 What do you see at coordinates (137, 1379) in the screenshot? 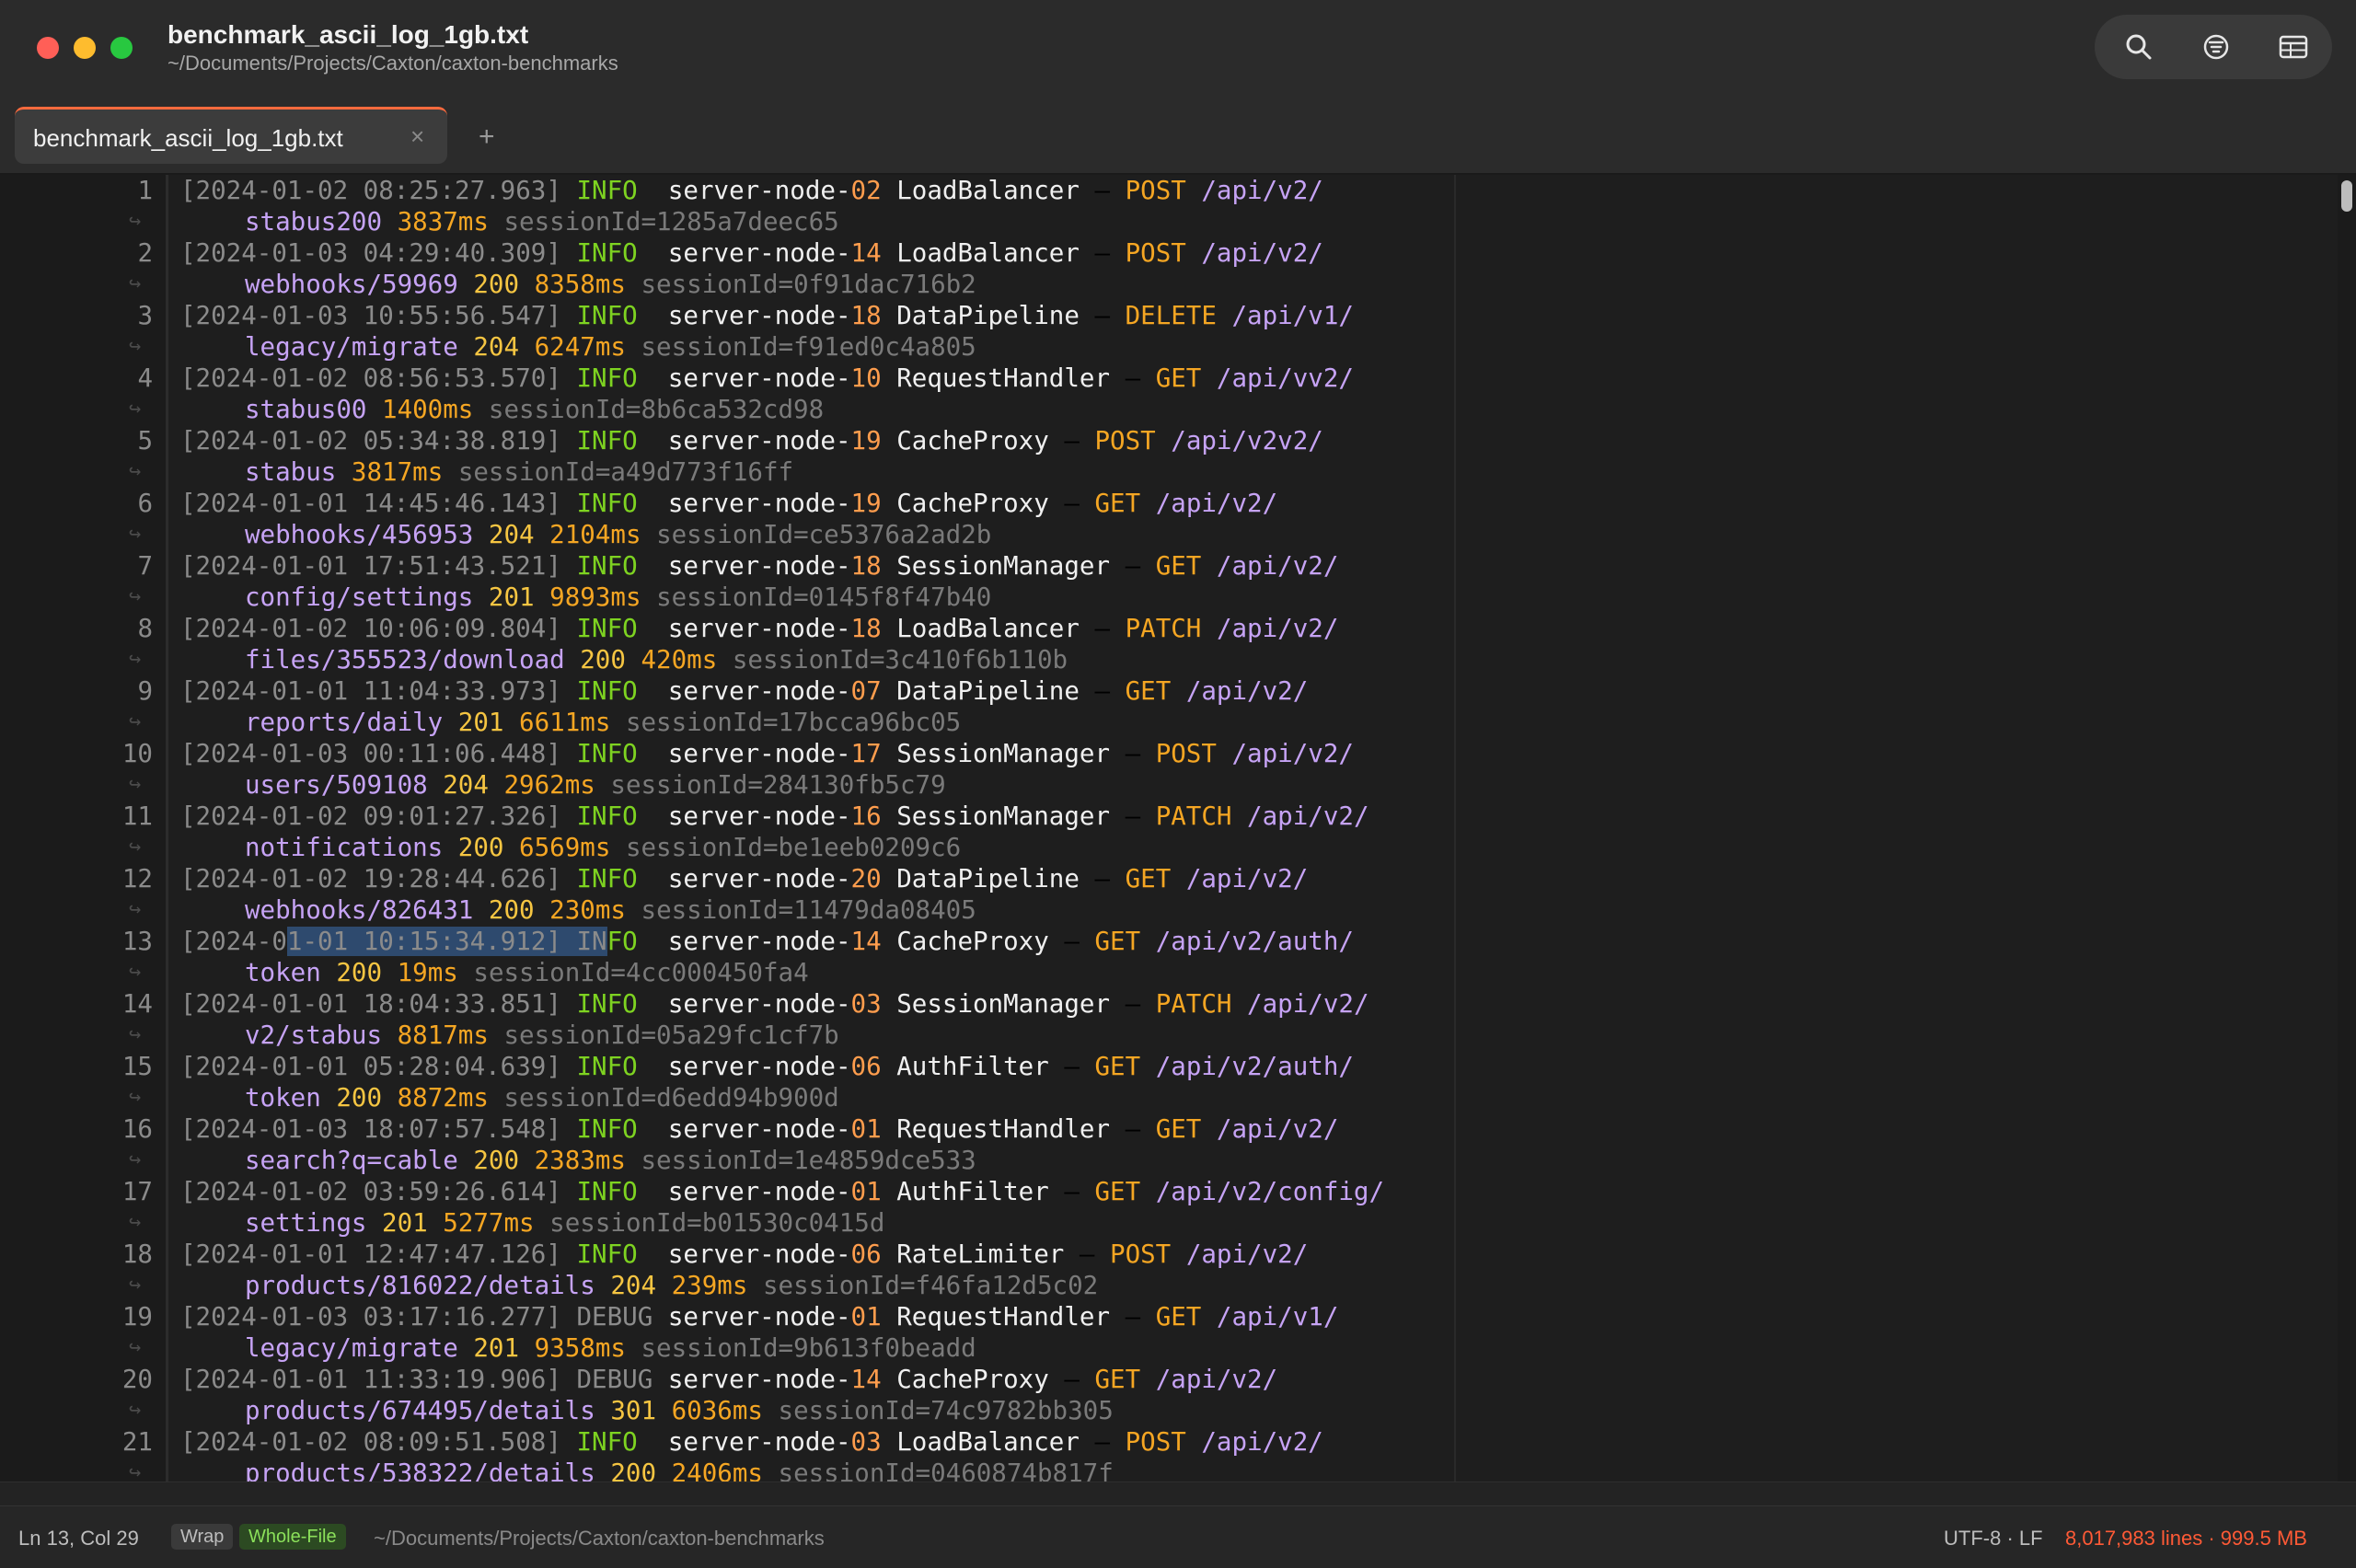
I see `line-number: 20` at bounding box center [137, 1379].